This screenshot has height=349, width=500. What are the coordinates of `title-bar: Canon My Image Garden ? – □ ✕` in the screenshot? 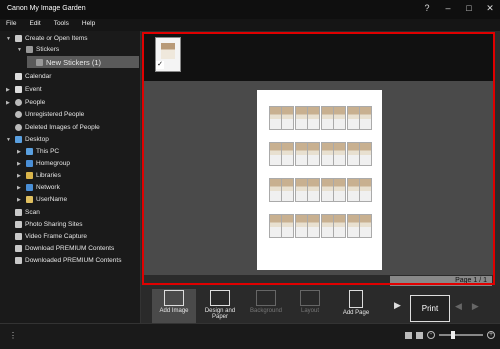 It's located at (250, 9).